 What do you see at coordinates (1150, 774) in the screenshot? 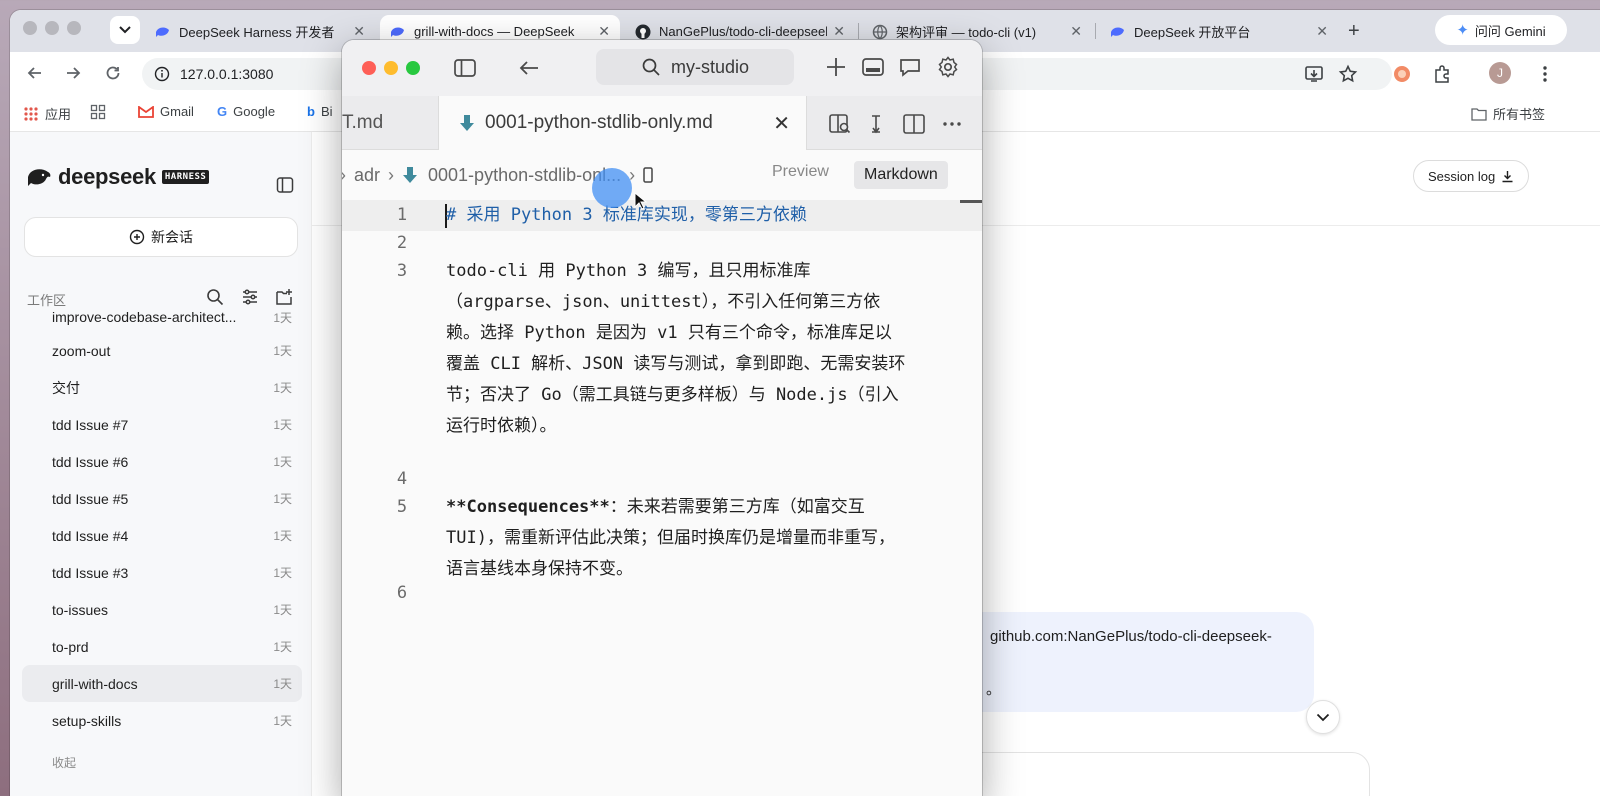
I see `chat-composer` at bounding box center [1150, 774].